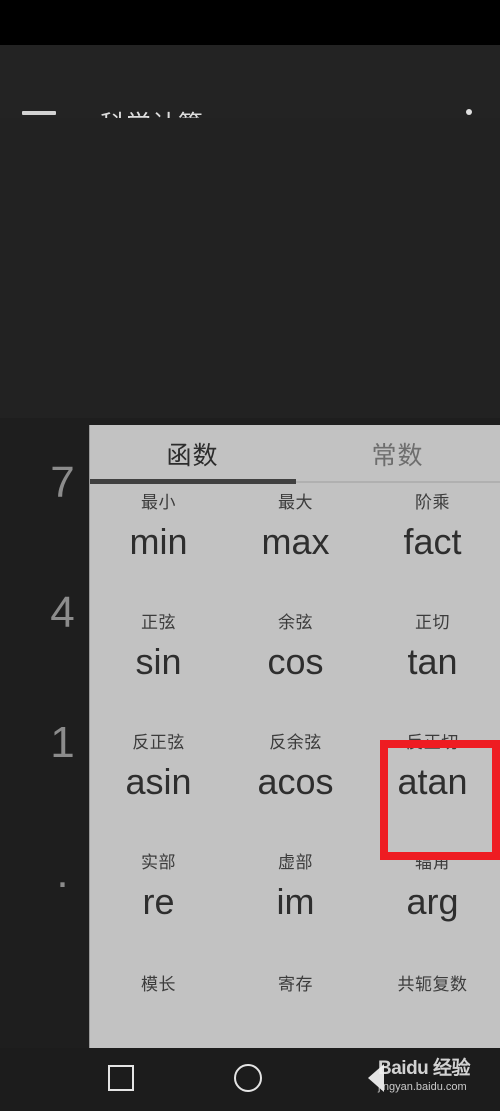 Image resolution: width=500 pixels, height=1111 pixels. I want to click on function-name: atan, so click(432, 781).